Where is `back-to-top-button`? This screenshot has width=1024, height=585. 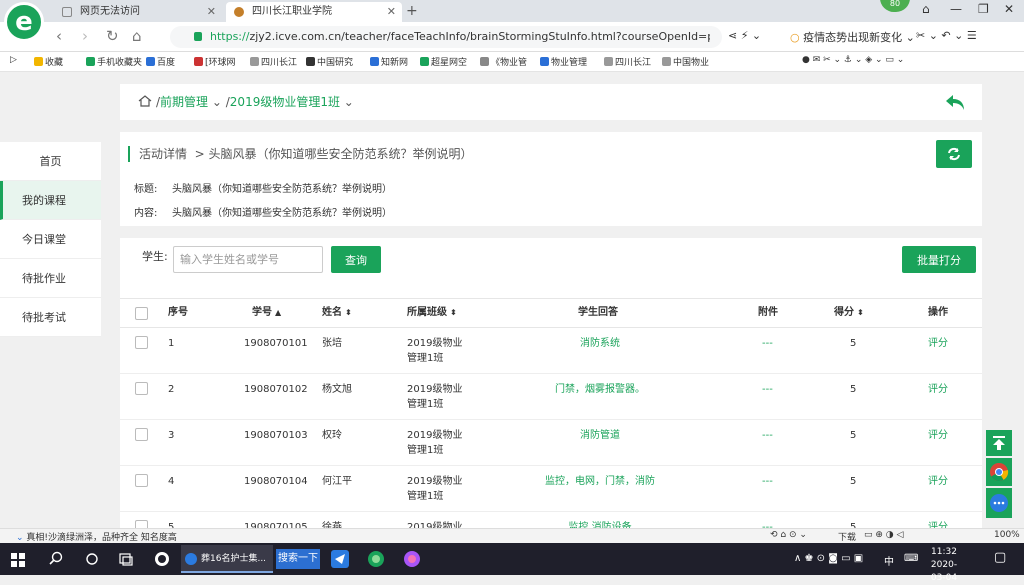
back-to-top-button is located at coordinates (999, 443).